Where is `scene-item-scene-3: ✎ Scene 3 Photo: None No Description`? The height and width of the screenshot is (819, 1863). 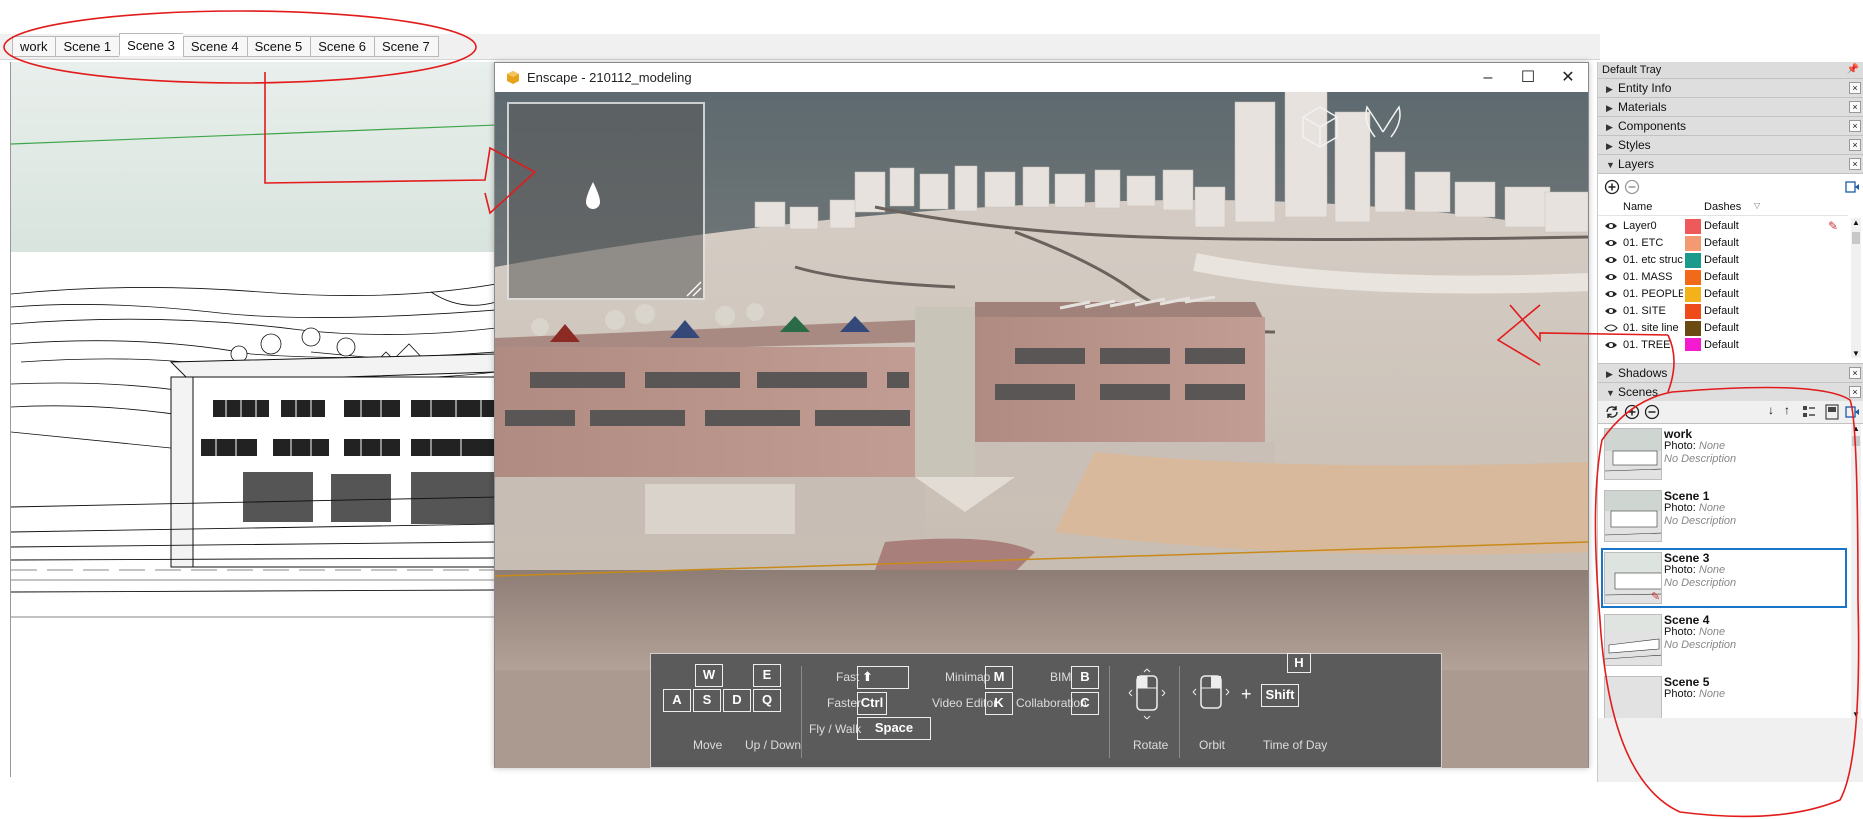 scene-item-scene-3: ✎ Scene 3 Photo: None No Description is located at coordinates (1724, 578).